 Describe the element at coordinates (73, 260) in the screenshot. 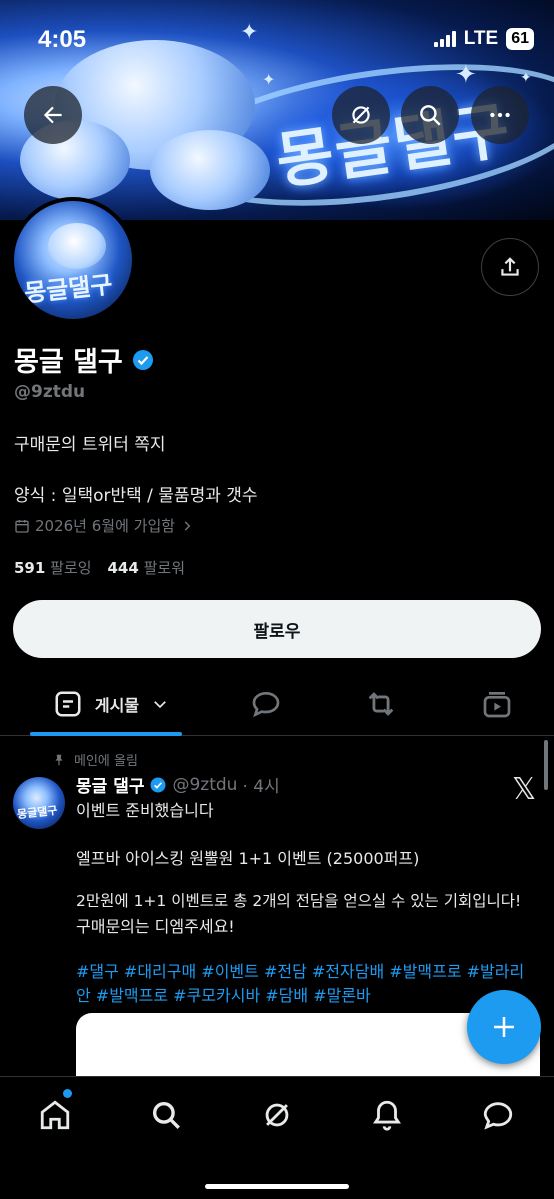

I see `avatar: 몽글댈구` at that location.